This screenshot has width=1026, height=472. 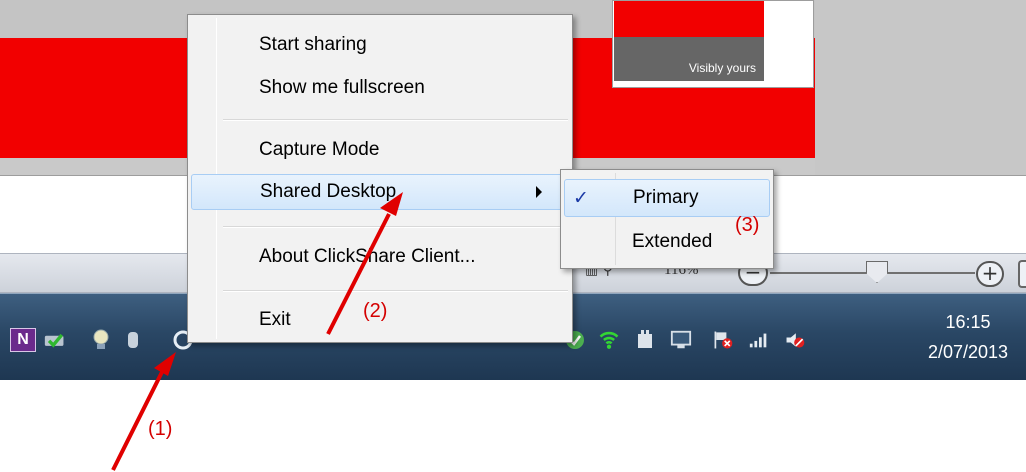 I want to click on annotation-step-1: (1), so click(x=160, y=429).